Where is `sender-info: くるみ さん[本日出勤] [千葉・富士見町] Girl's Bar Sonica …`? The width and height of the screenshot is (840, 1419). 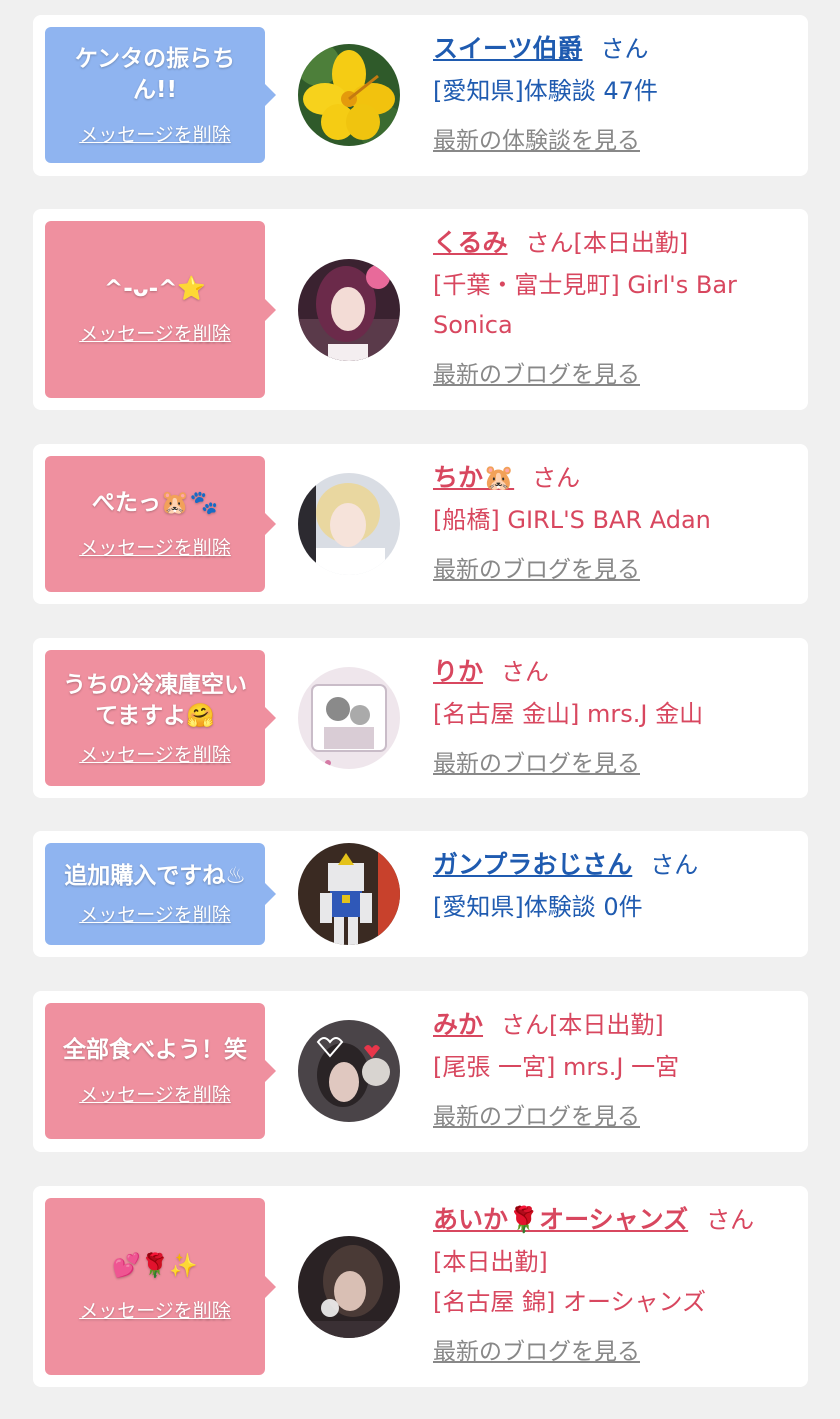
sender-info: くるみ さん[本日出勤] [千葉・富士見町] Girl's Bar Sonica … is located at coordinates (614, 309).